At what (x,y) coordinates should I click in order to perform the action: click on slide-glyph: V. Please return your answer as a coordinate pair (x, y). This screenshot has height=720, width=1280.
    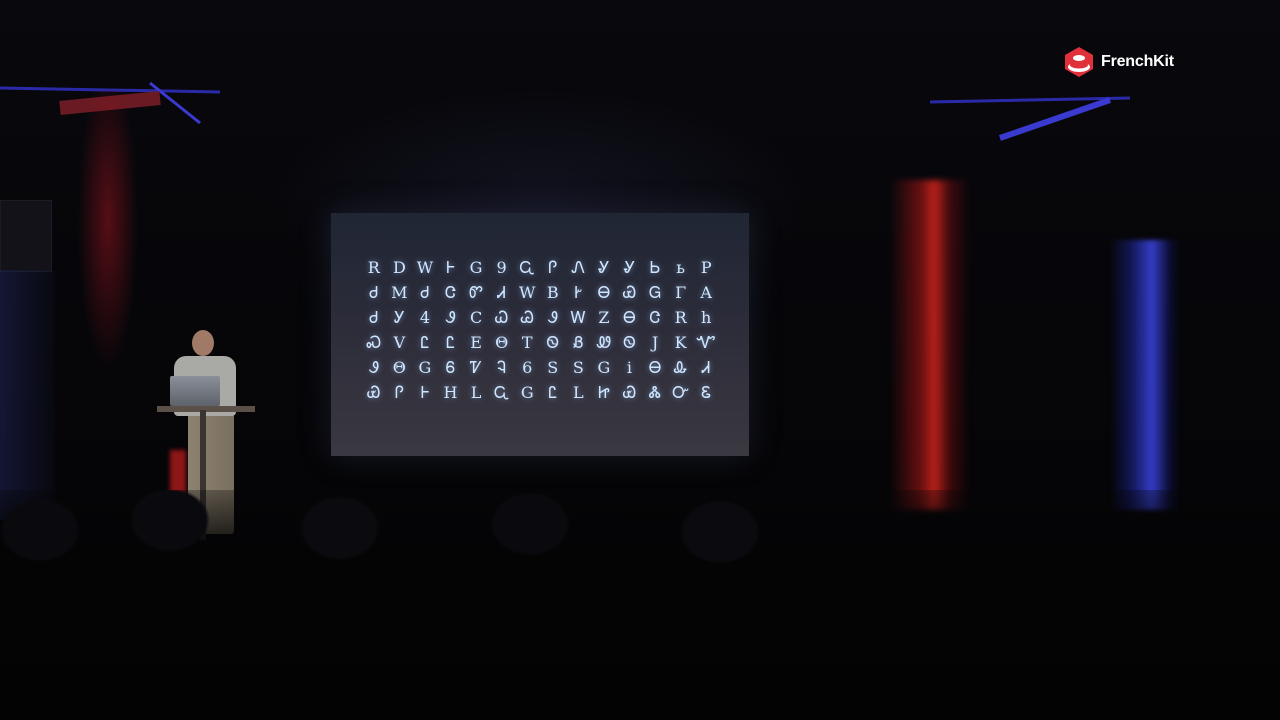
    Looking at the image, I should click on (399, 342).